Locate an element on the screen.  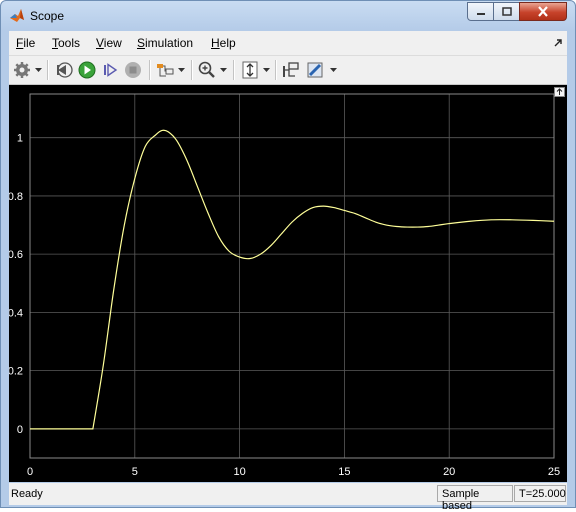
zoom-in-icon is located at coordinates (207, 70).